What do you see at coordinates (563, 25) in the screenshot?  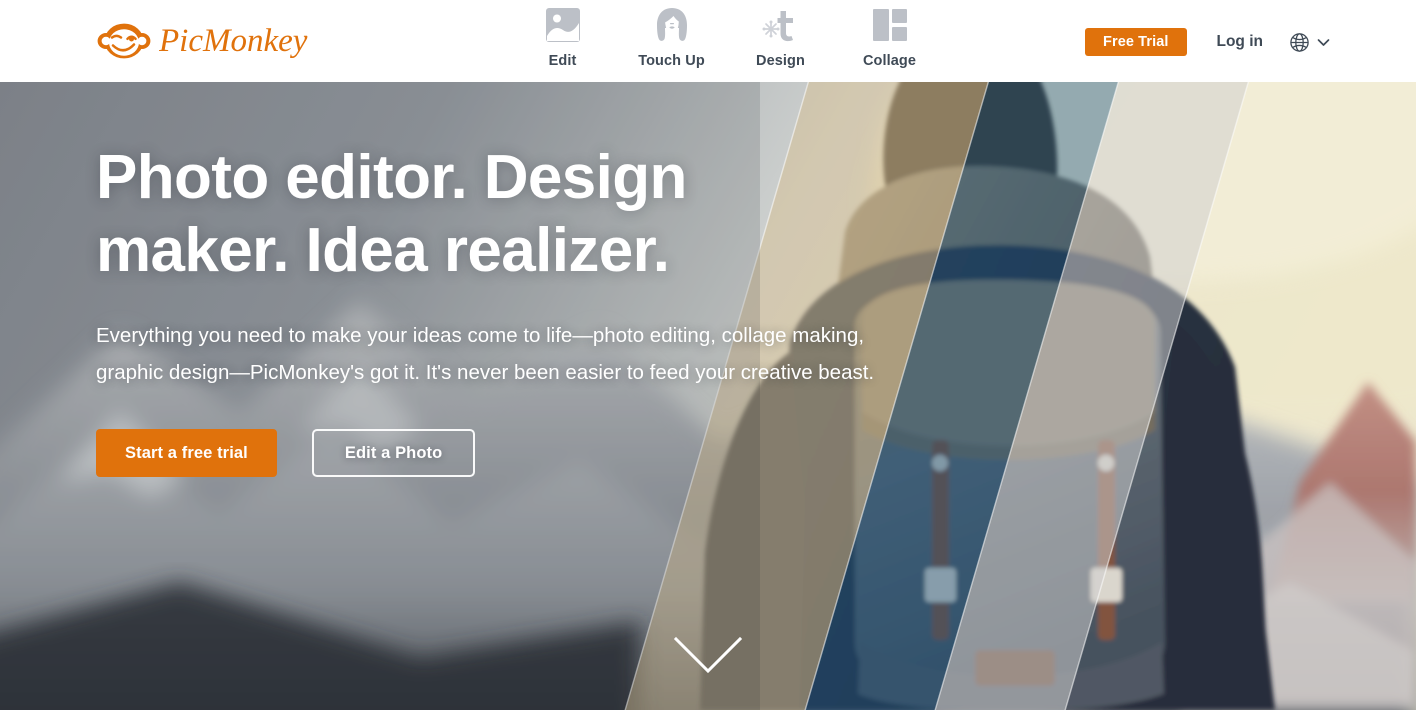 I see `photo-image-icon` at bounding box center [563, 25].